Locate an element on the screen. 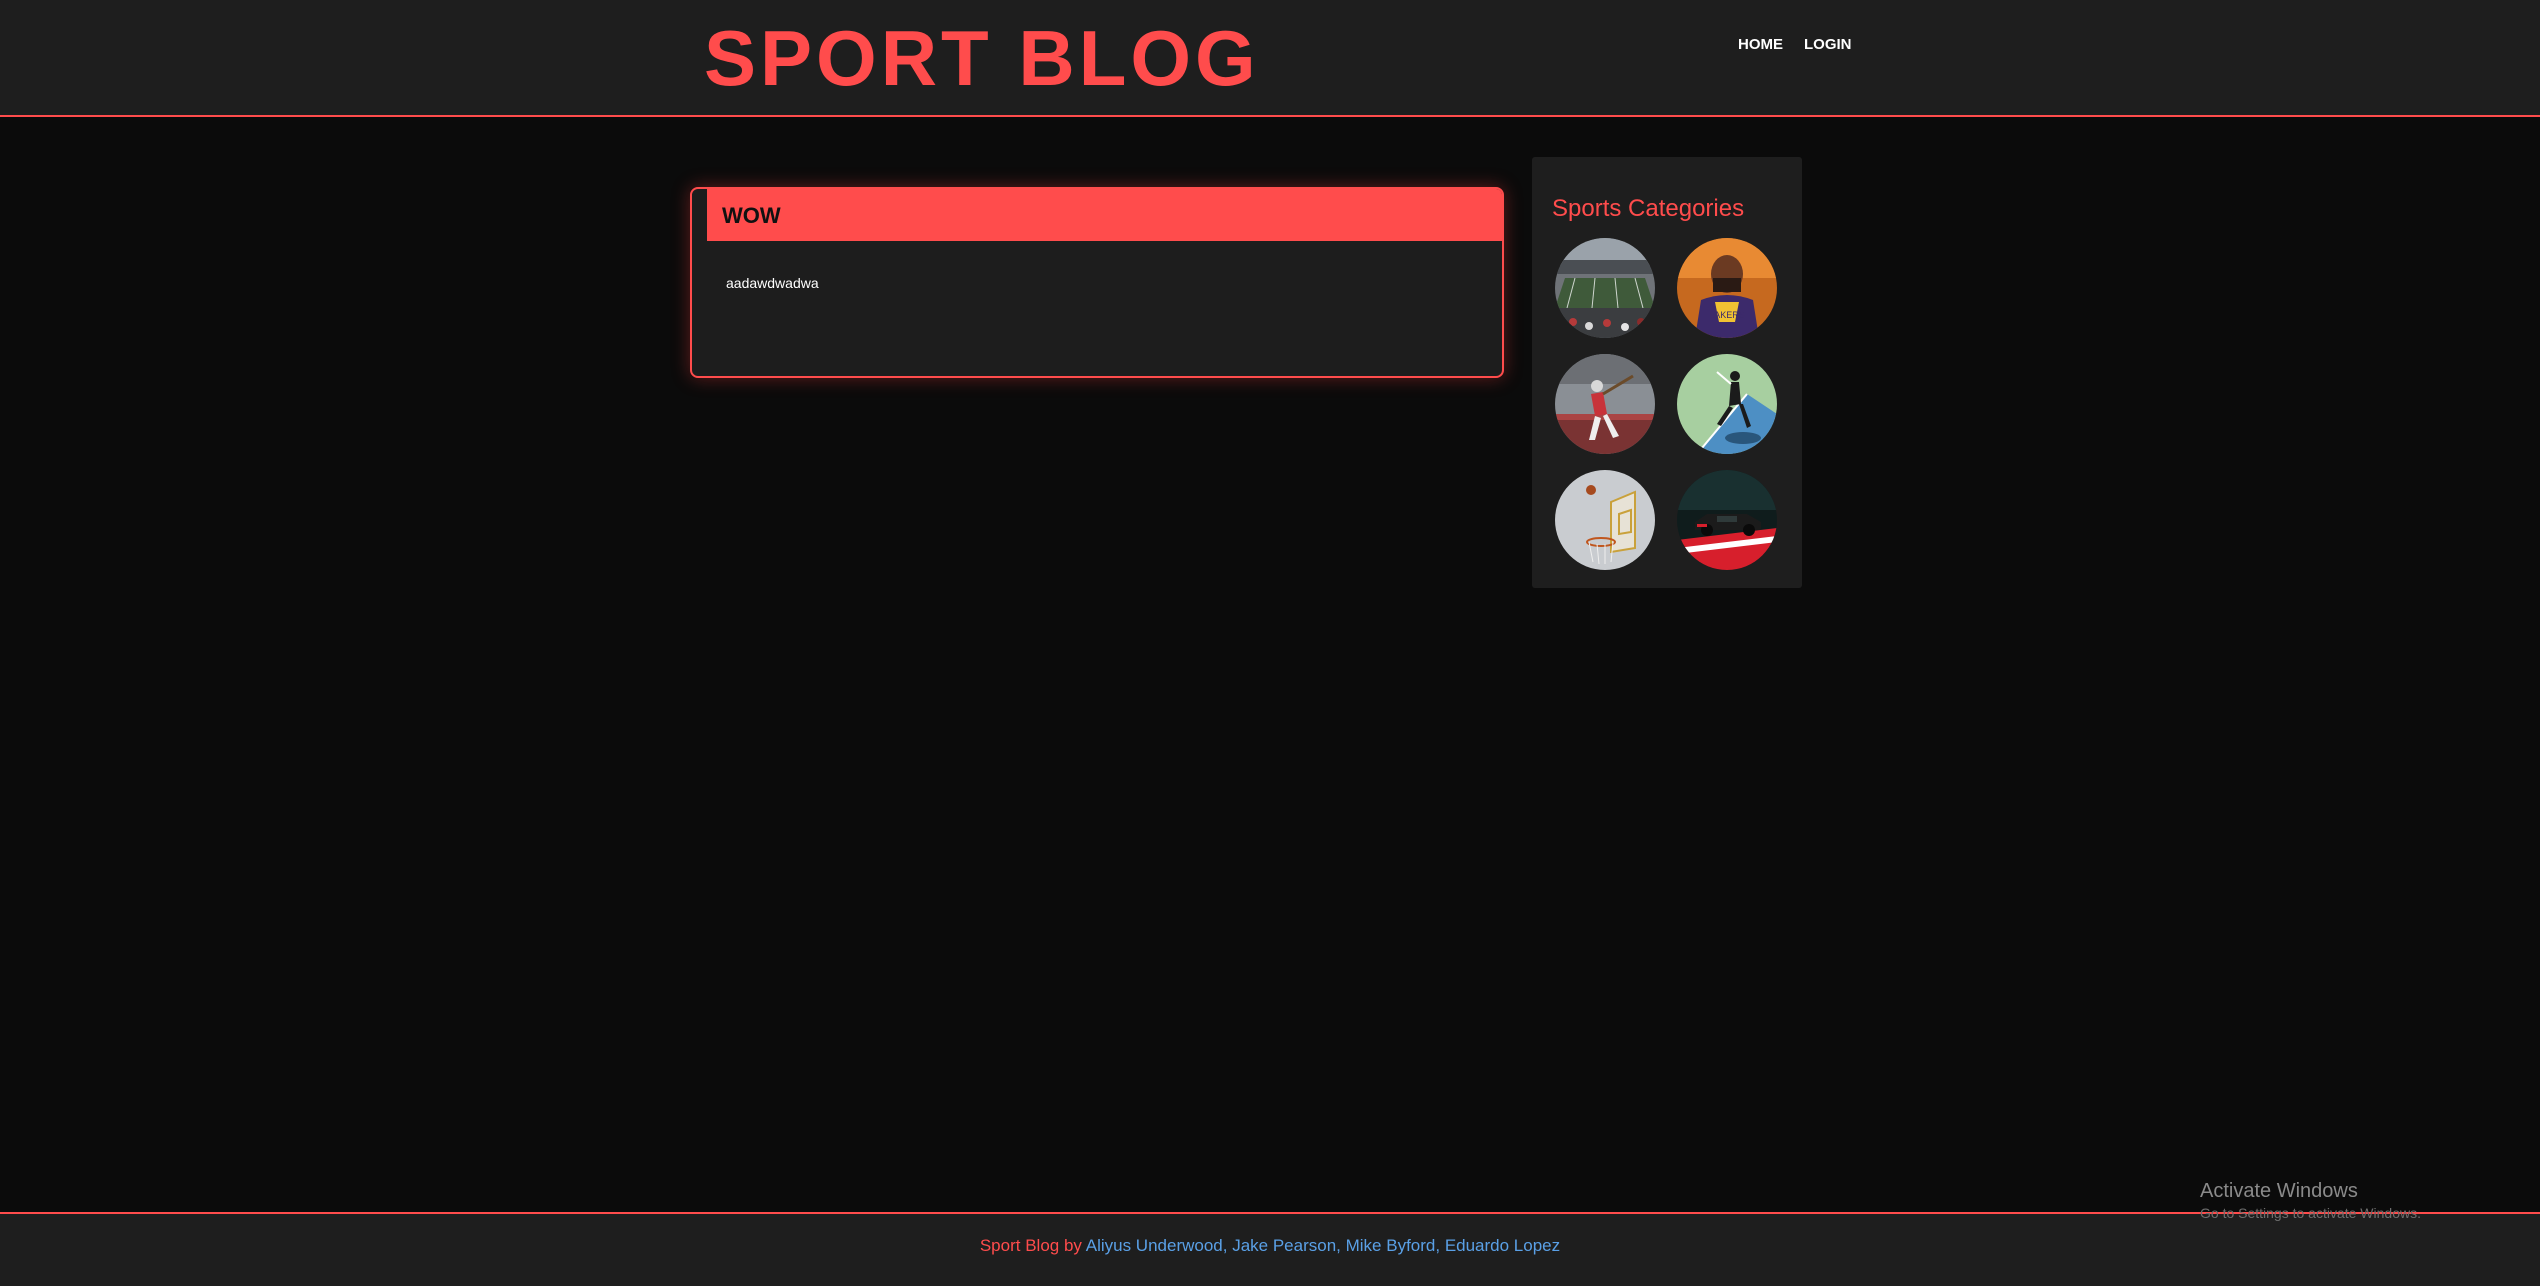 This screenshot has width=2540, height=1286. category-racing is located at coordinates (1727, 520).